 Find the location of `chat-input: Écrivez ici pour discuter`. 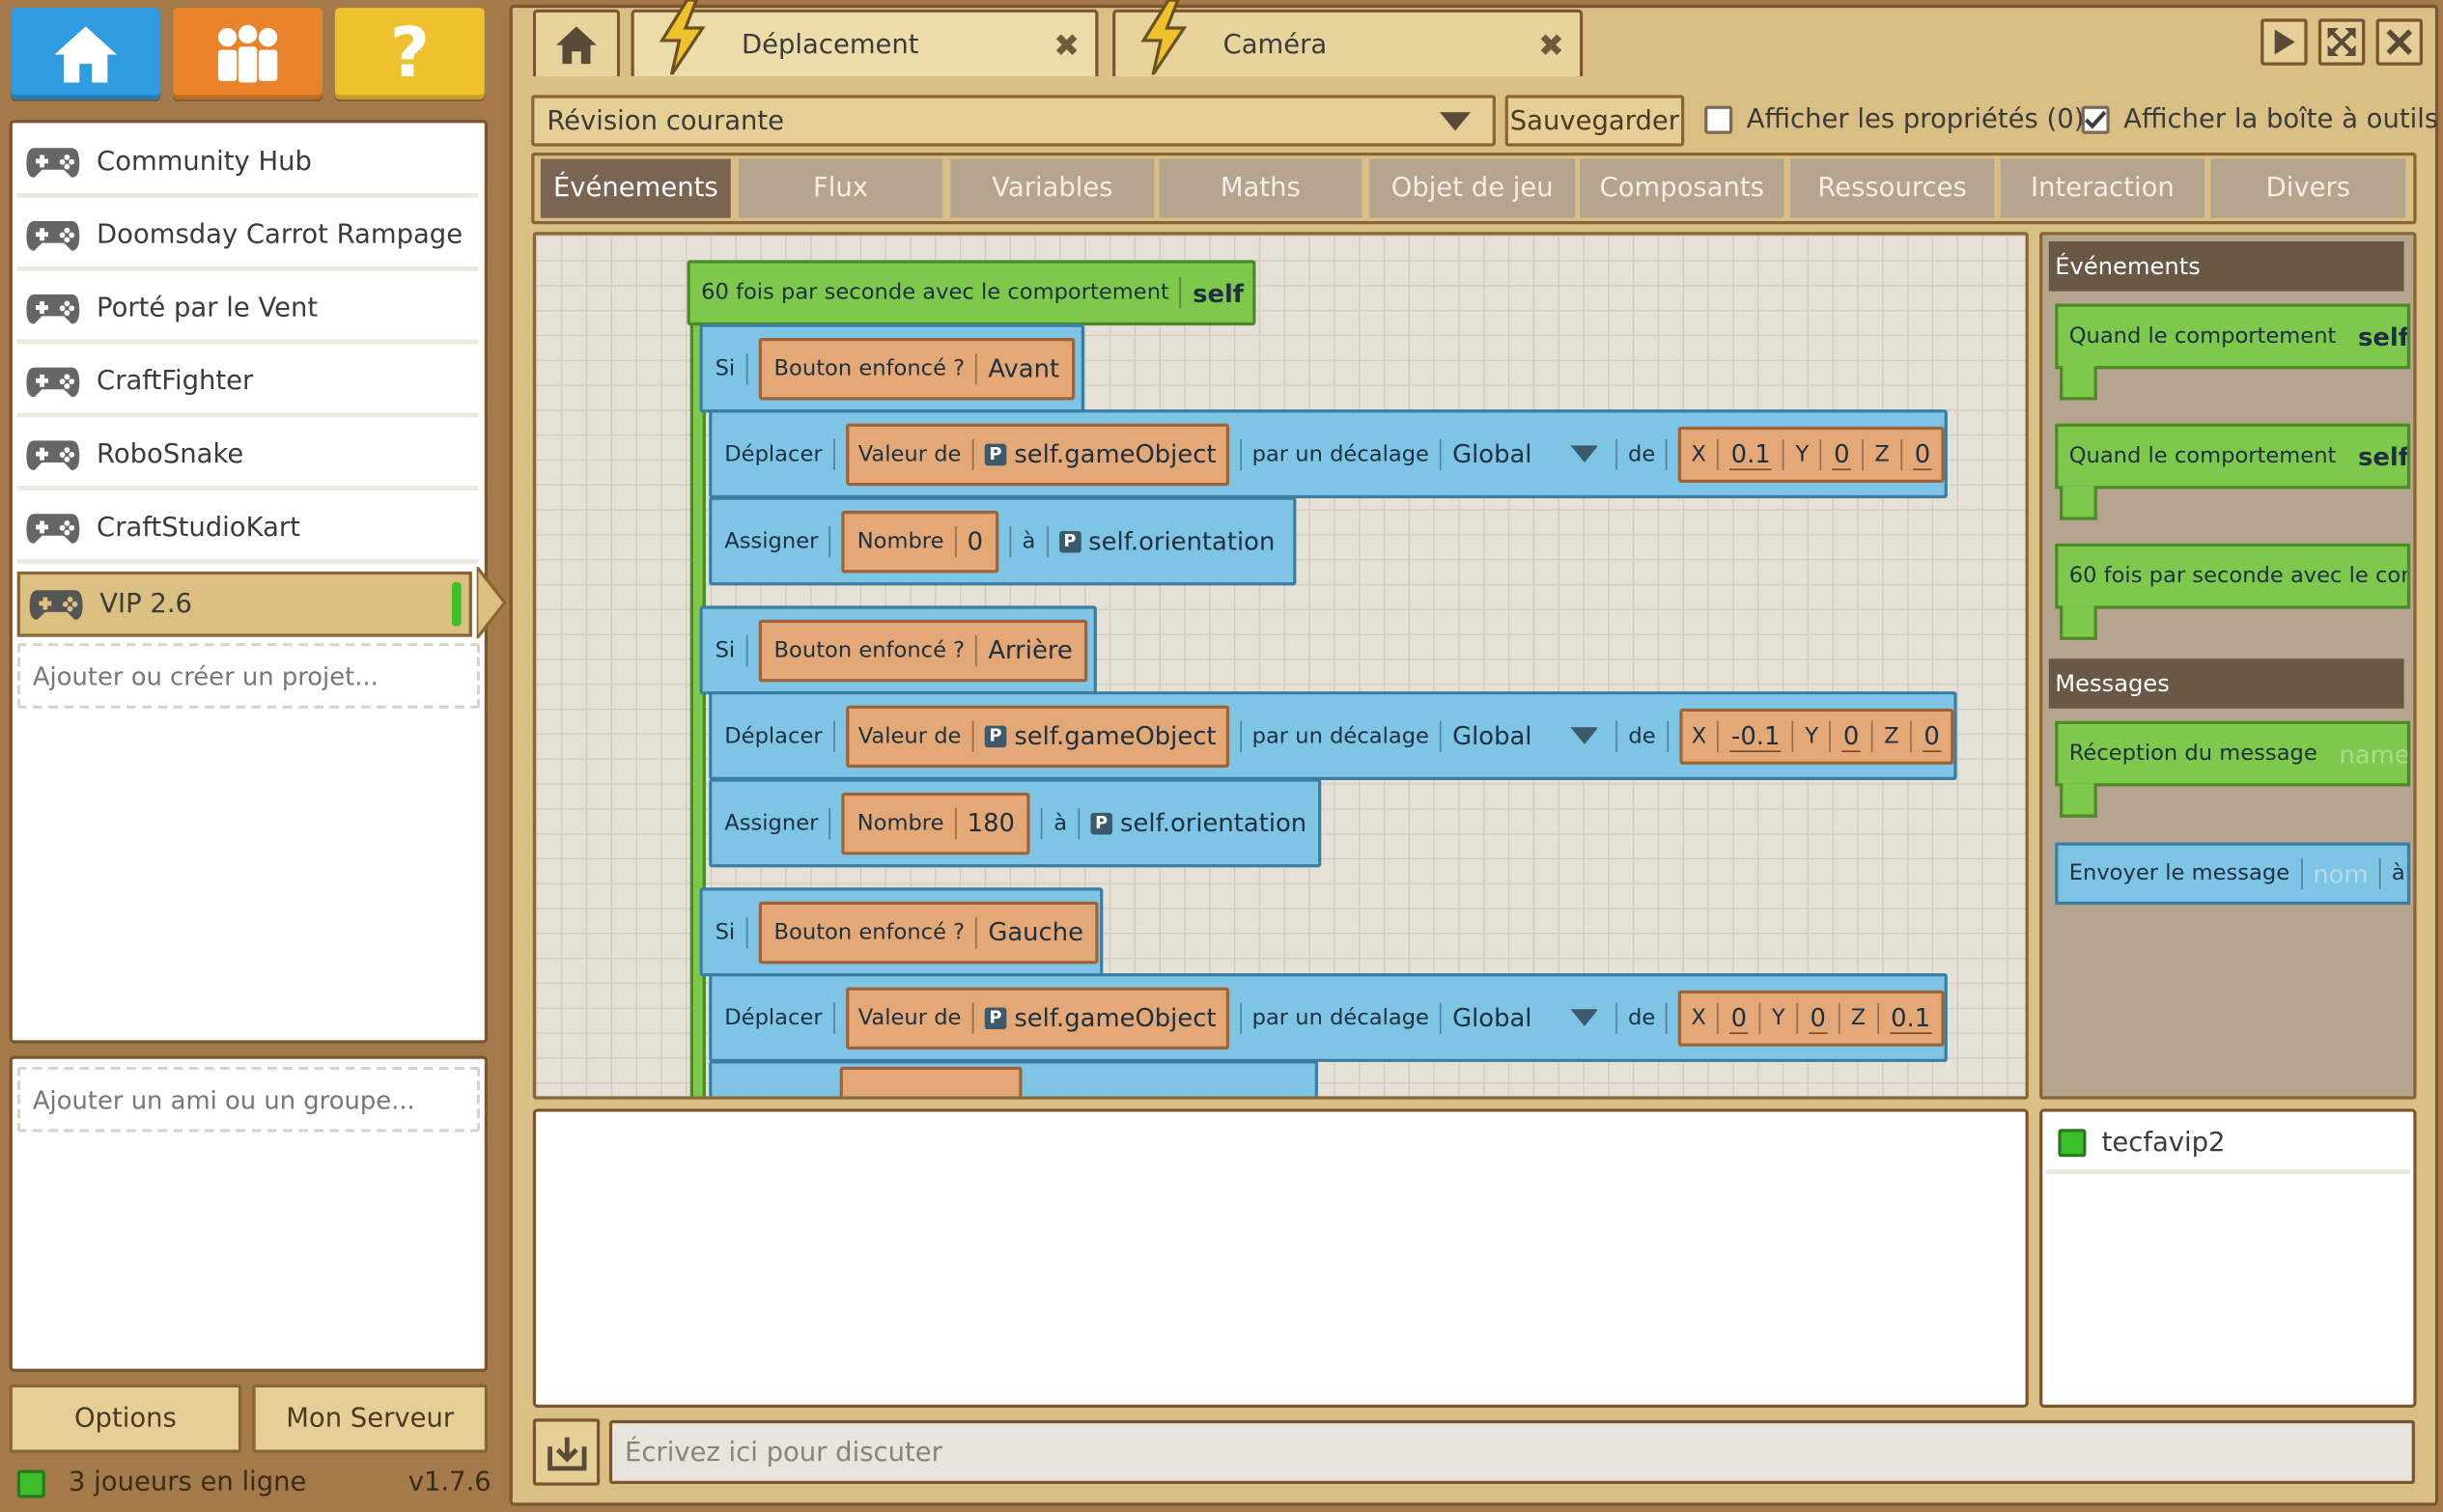

chat-input: Écrivez ici pour discuter is located at coordinates (1511, 1452).